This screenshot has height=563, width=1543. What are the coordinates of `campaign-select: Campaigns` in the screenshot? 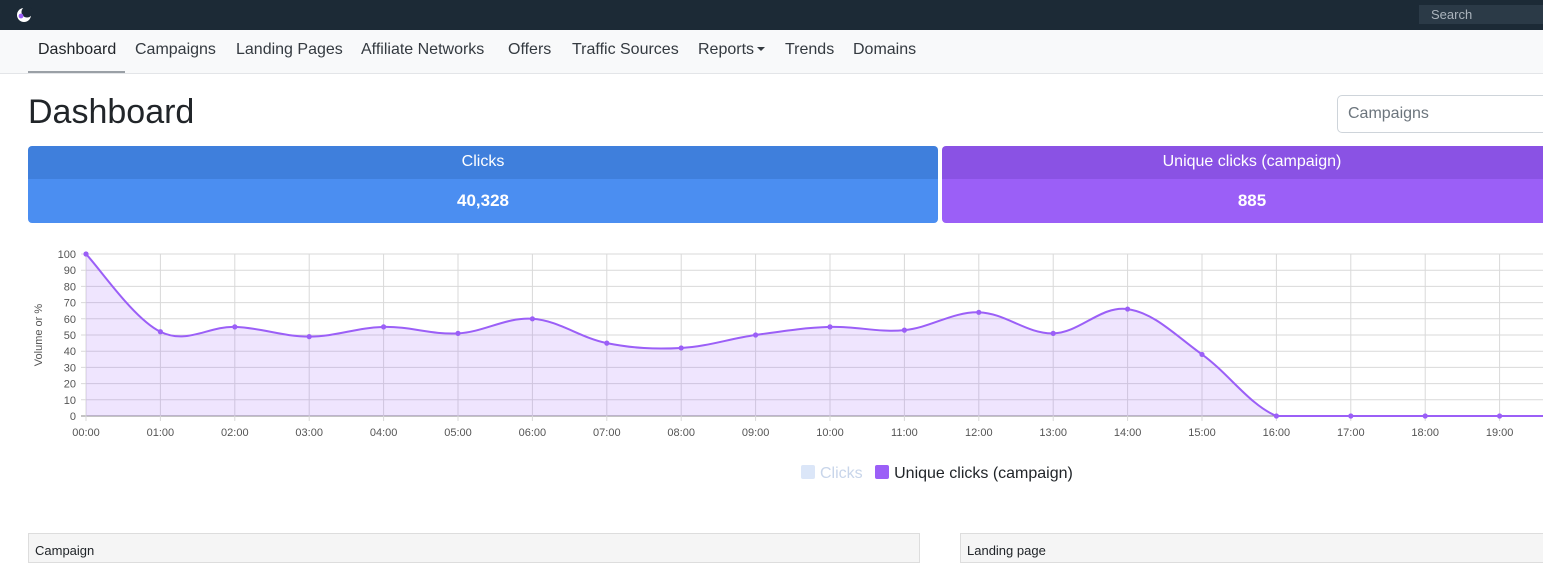 It's located at (1440, 114).